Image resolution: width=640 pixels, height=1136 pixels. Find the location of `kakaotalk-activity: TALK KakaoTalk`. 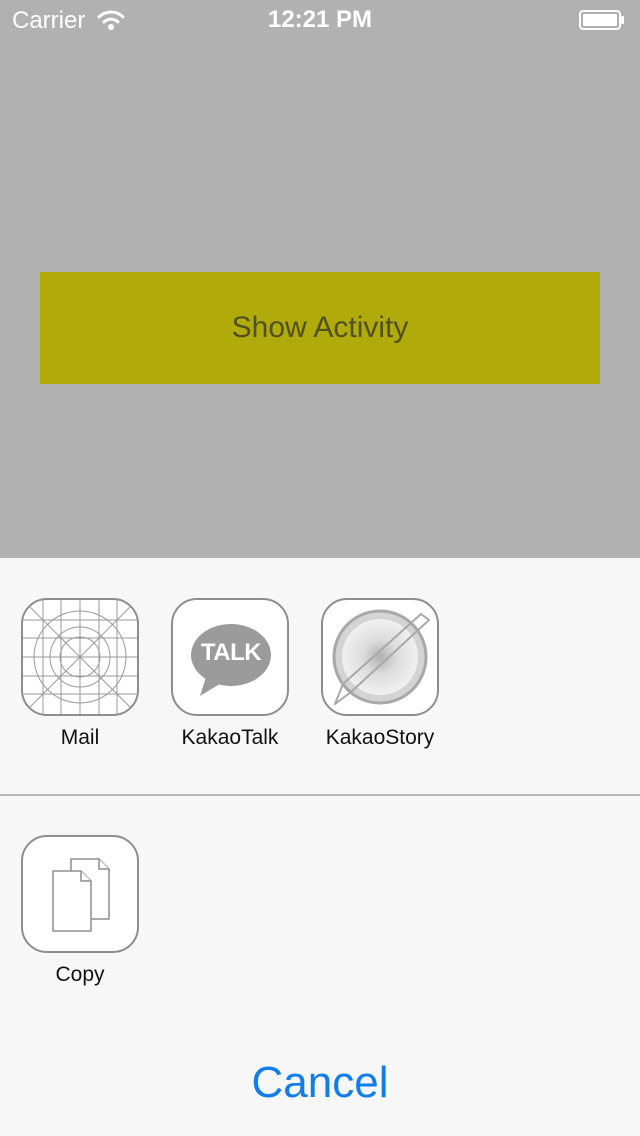

kakaotalk-activity: TALK KakaoTalk is located at coordinates (230, 674).